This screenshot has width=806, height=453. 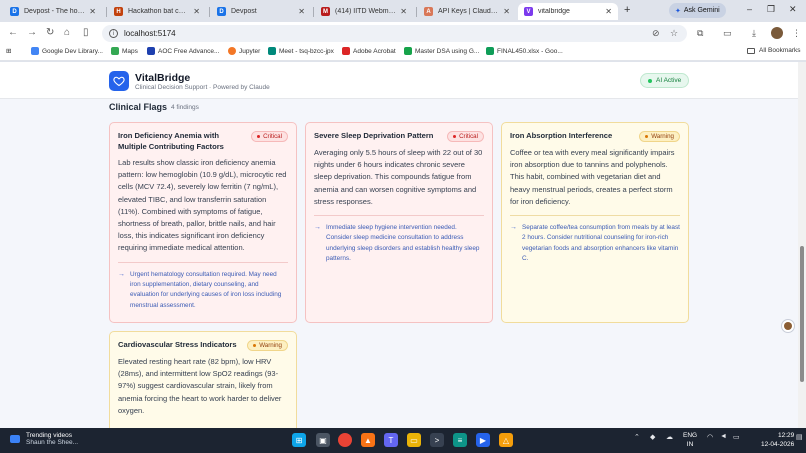 What do you see at coordinates (793, 9) in the screenshot?
I see `close-window-button: ✕` at bounding box center [793, 9].